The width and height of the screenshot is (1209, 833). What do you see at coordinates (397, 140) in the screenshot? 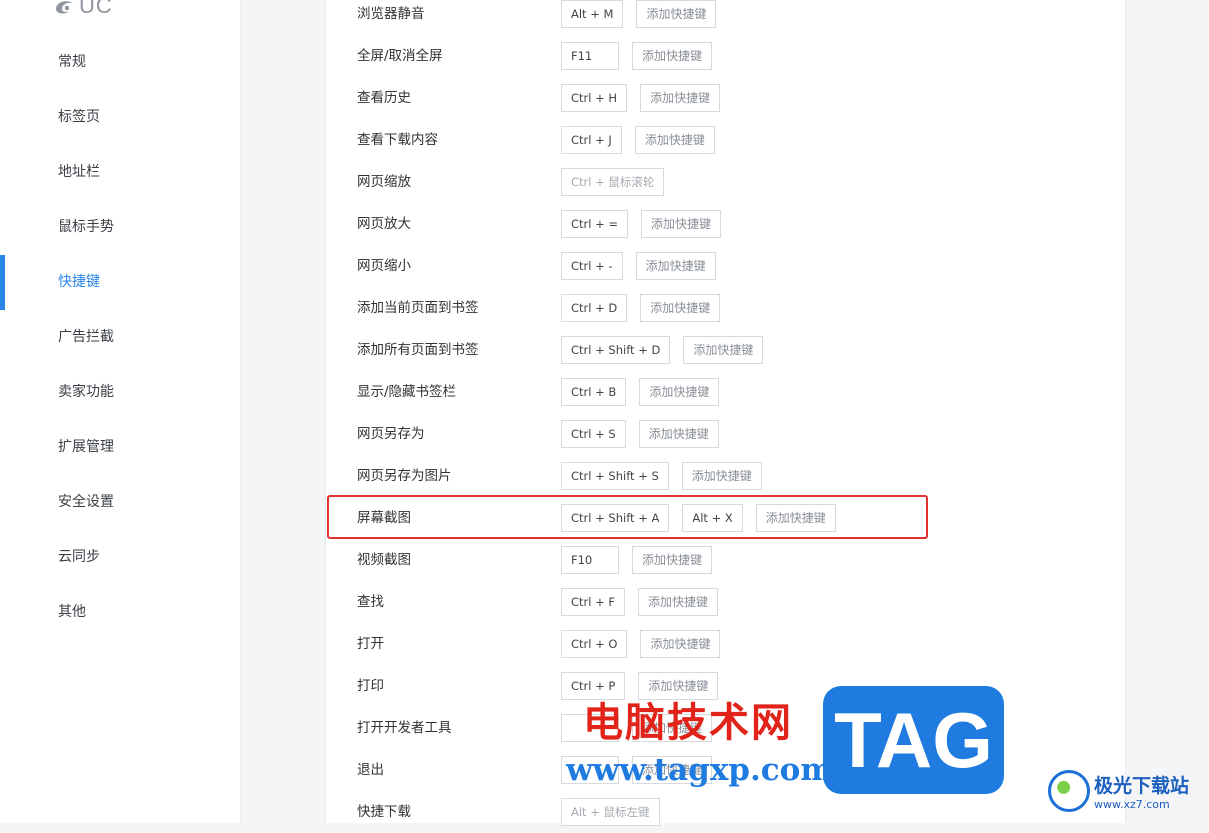
I see `shortcut-label: 查看下载内容` at bounding box center [397, 140].